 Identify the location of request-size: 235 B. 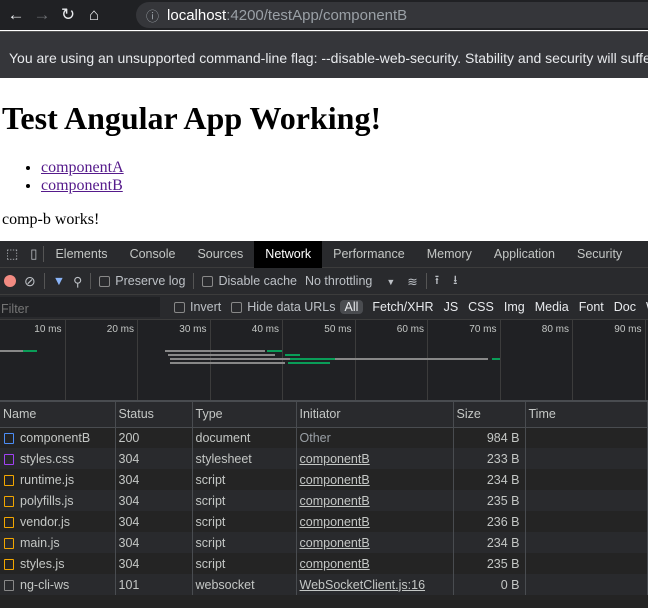
(489, 500).